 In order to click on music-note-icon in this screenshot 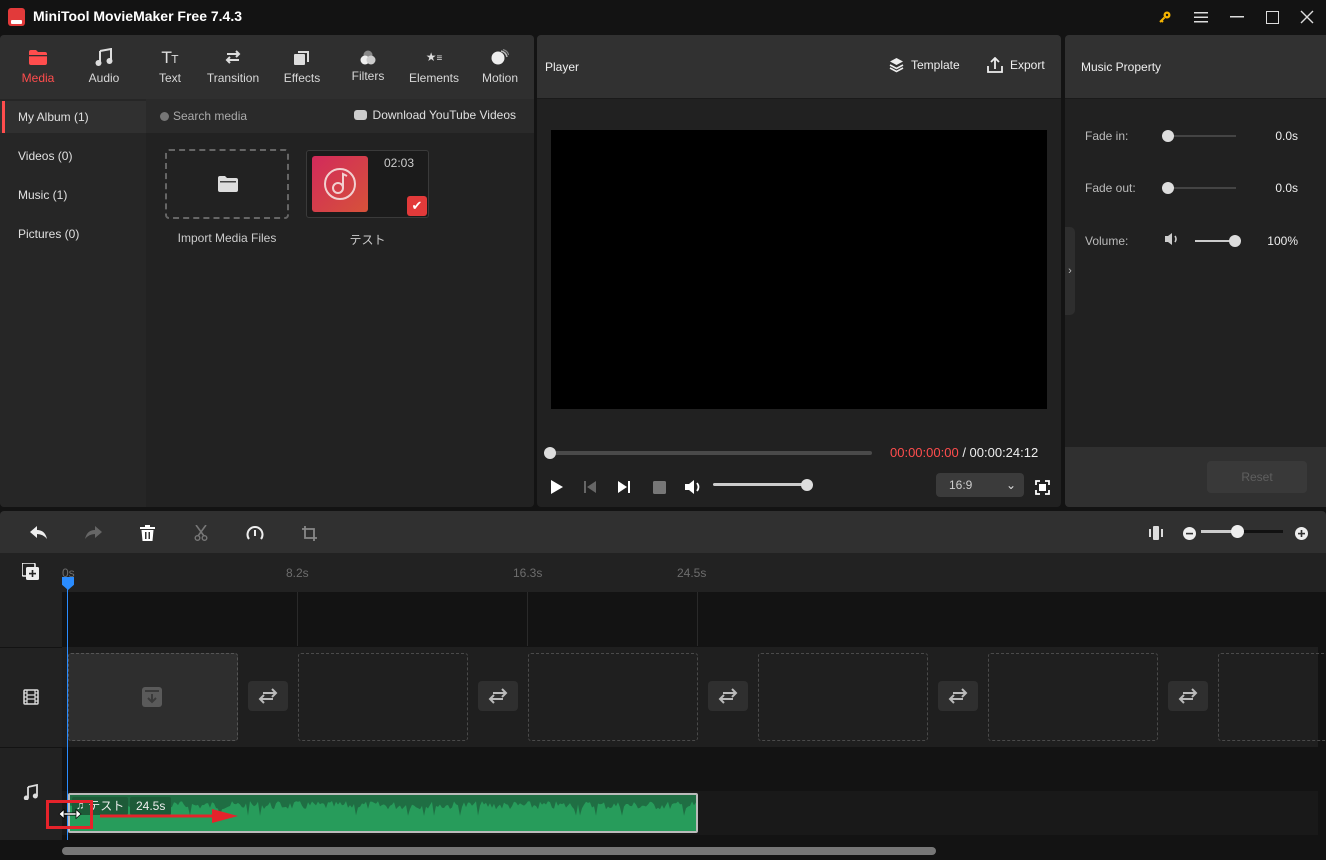, I will do `click(340, 184)`.